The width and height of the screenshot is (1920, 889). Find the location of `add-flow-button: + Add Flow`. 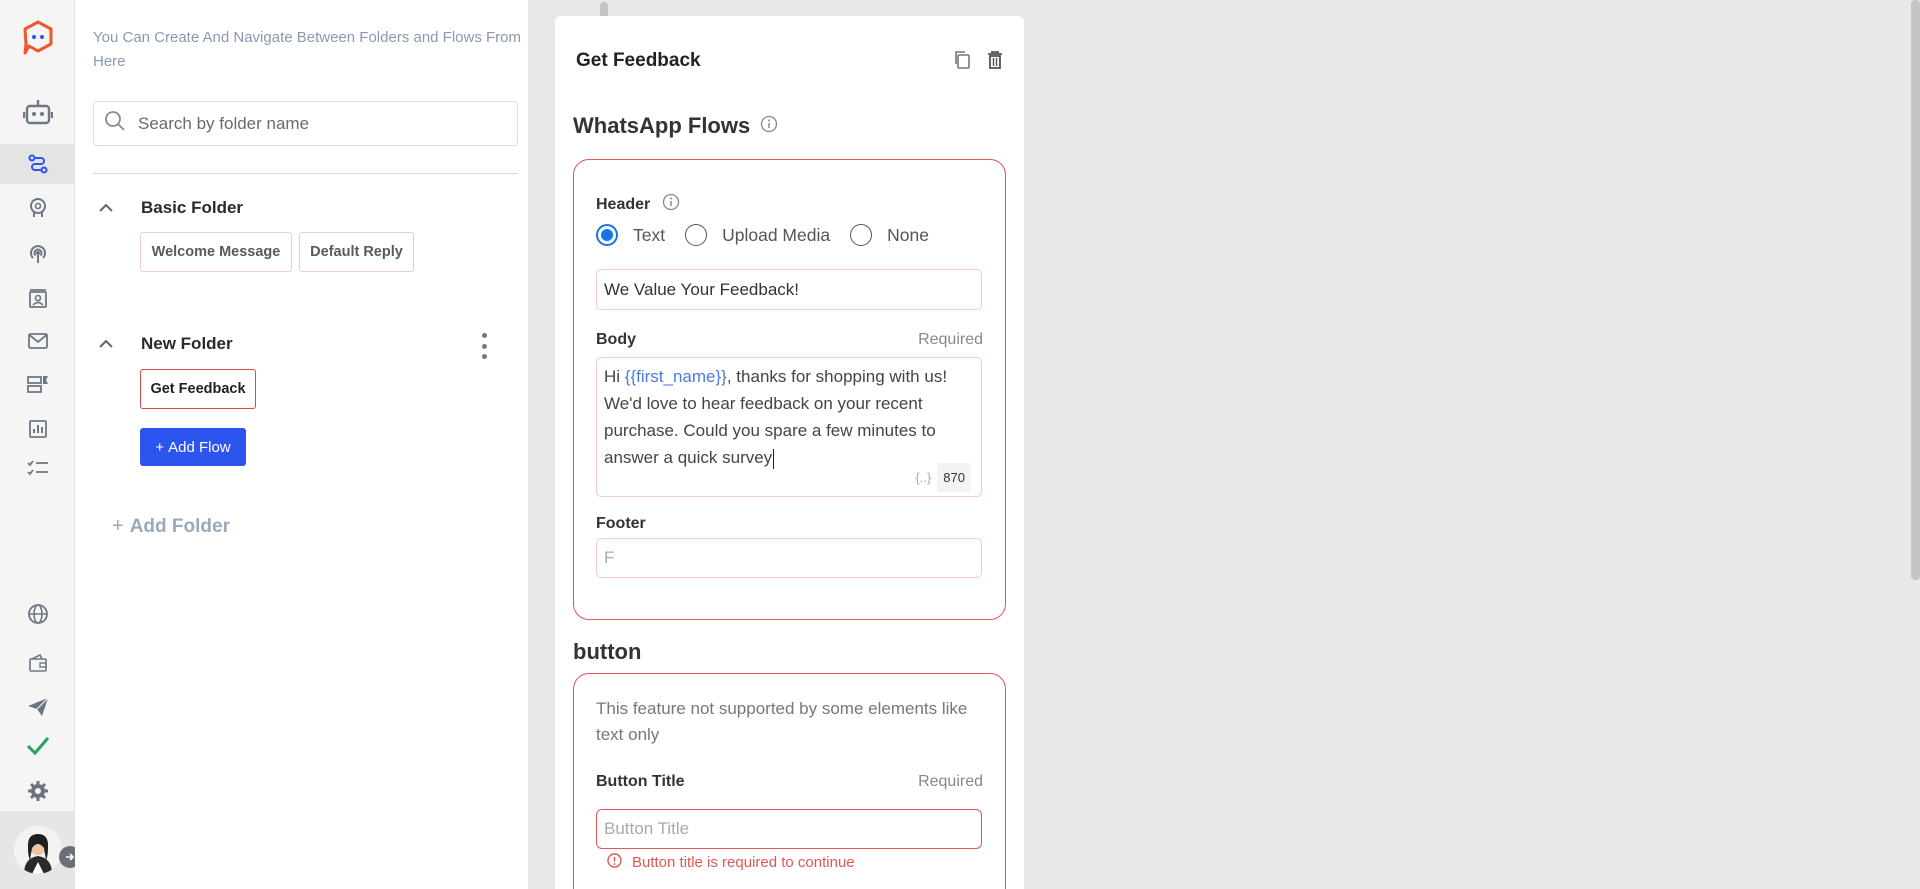

add-flow-button: + Add Flow is located at coordinates (193, 447).